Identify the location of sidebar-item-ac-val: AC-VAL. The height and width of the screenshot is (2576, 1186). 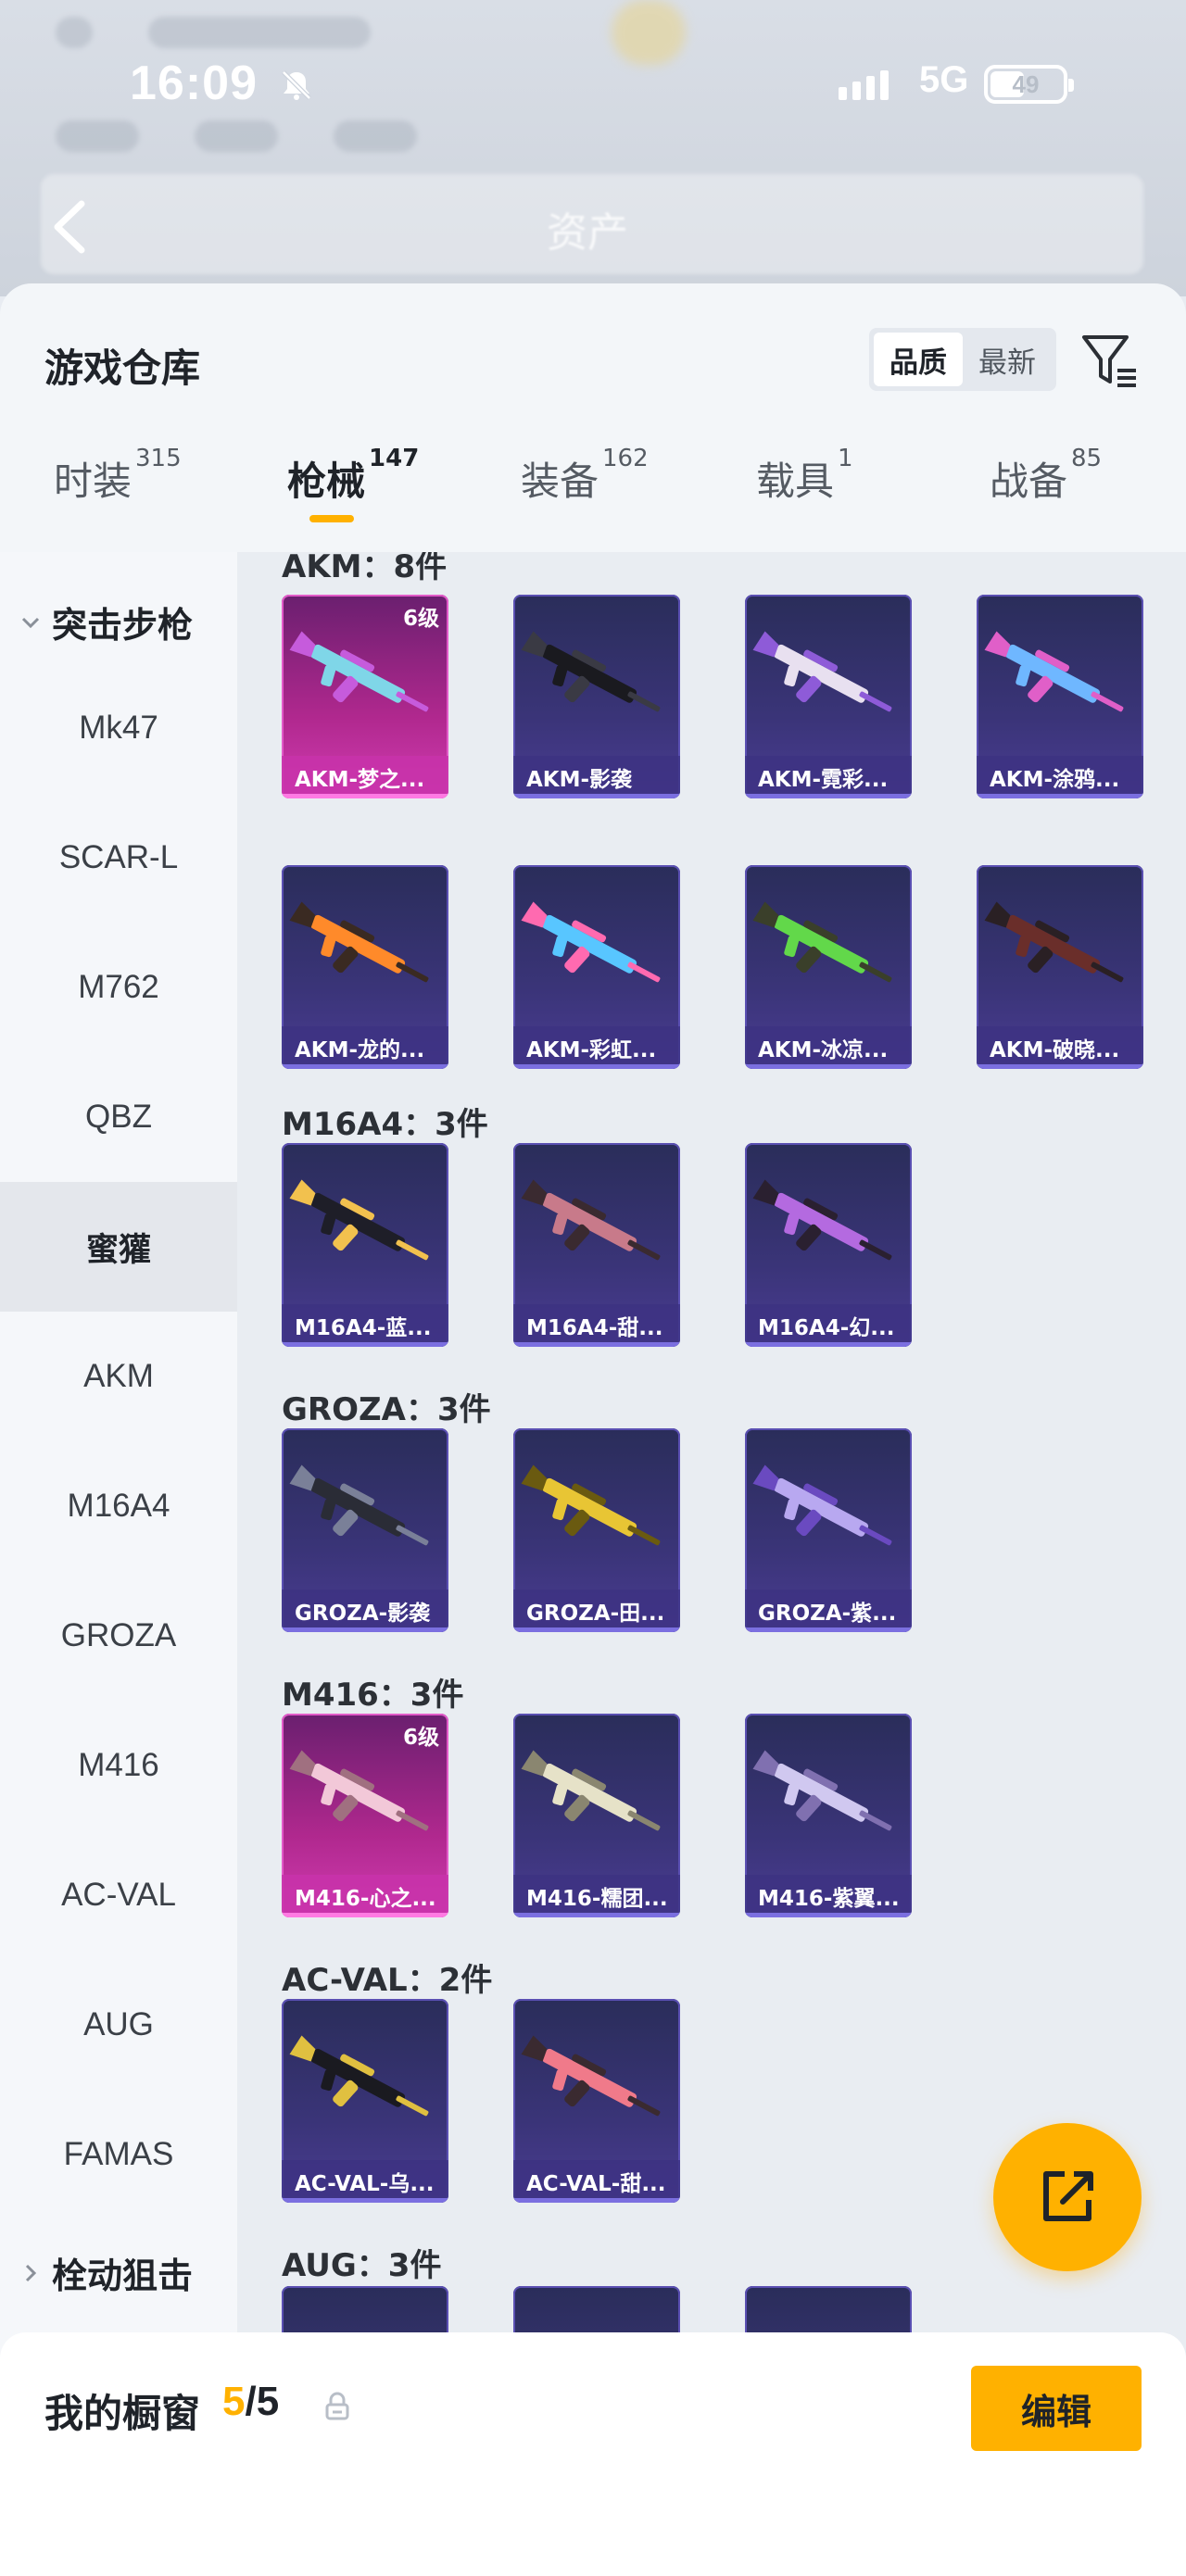
(118, 1895).